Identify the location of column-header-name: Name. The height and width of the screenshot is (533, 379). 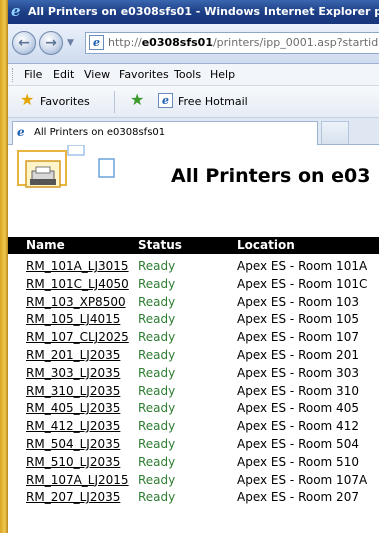
(45, 245).